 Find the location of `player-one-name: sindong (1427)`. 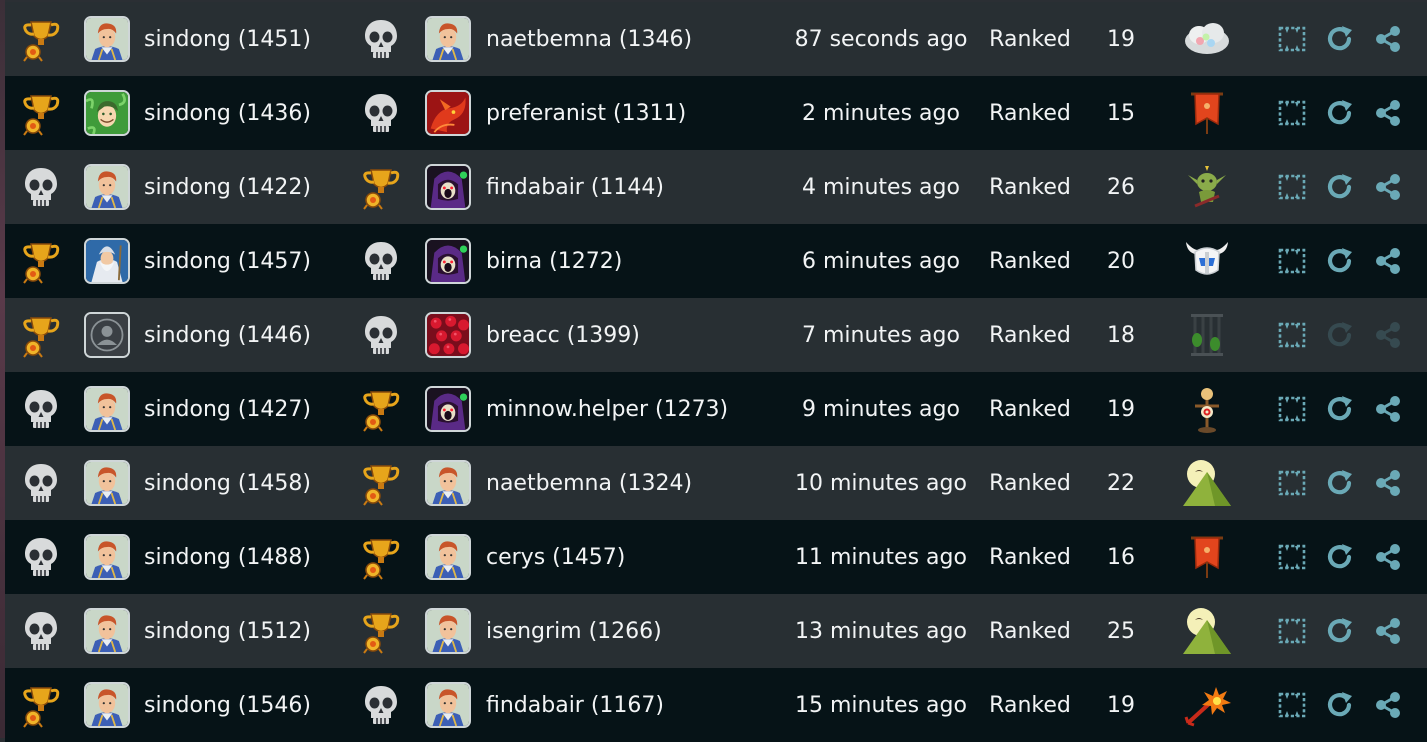

player-one-name: sindong (1427) is located at coordinates (244, 409).